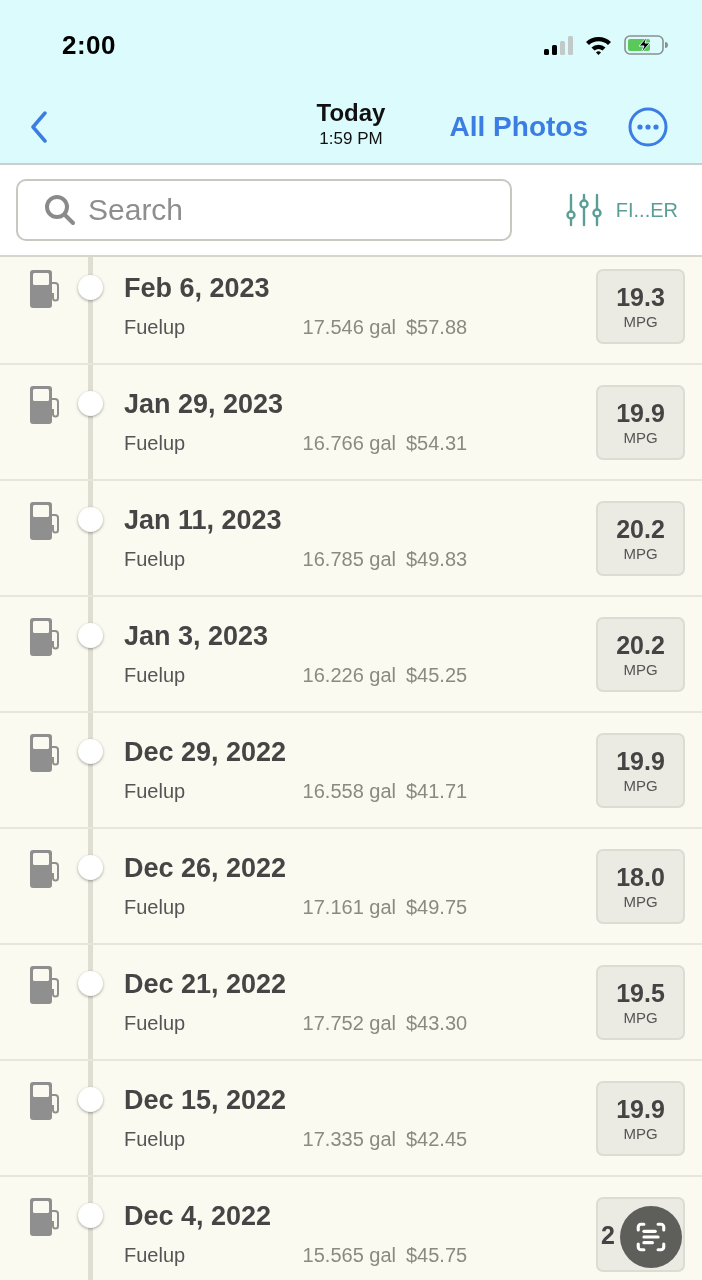  I want to click on wifi-icon, so click(598, 45).